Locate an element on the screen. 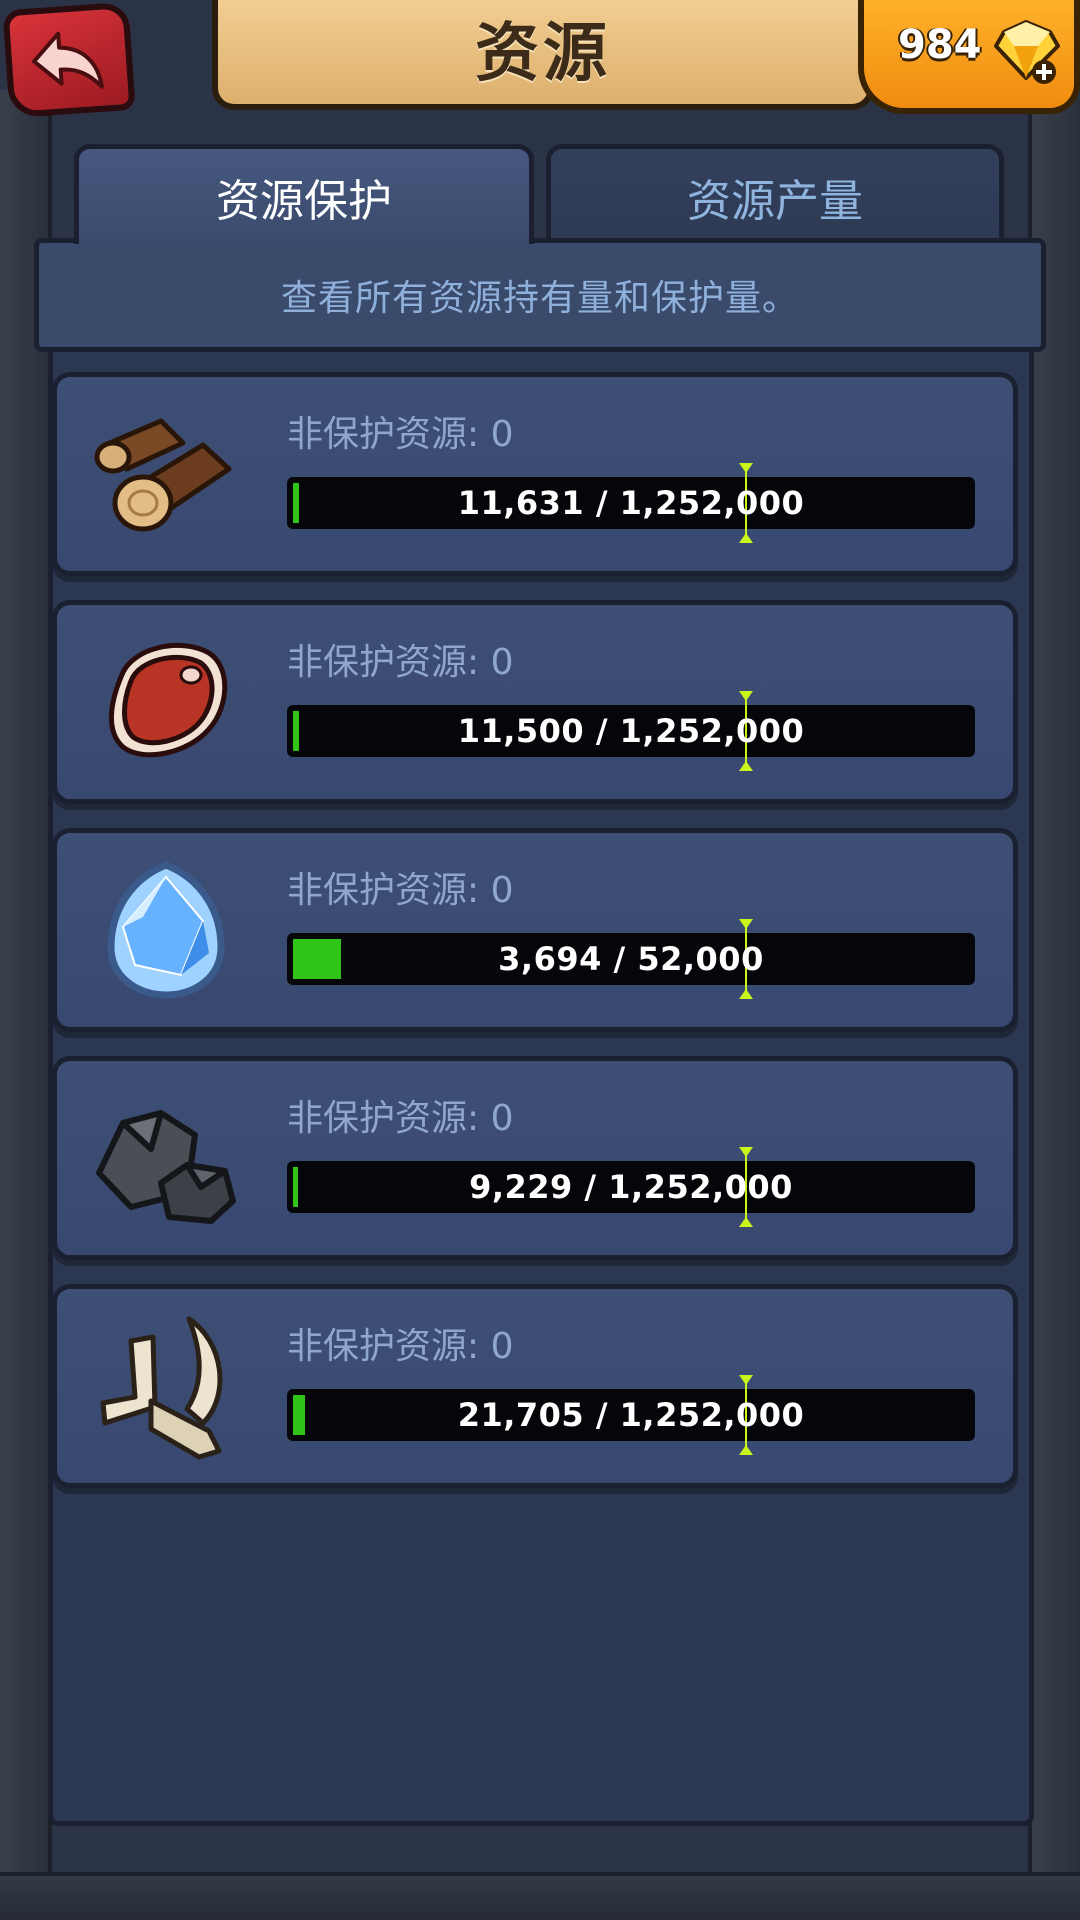  resource-progress-bar: 11,631 / 1,252,000 is located at coordinates (631, 503).